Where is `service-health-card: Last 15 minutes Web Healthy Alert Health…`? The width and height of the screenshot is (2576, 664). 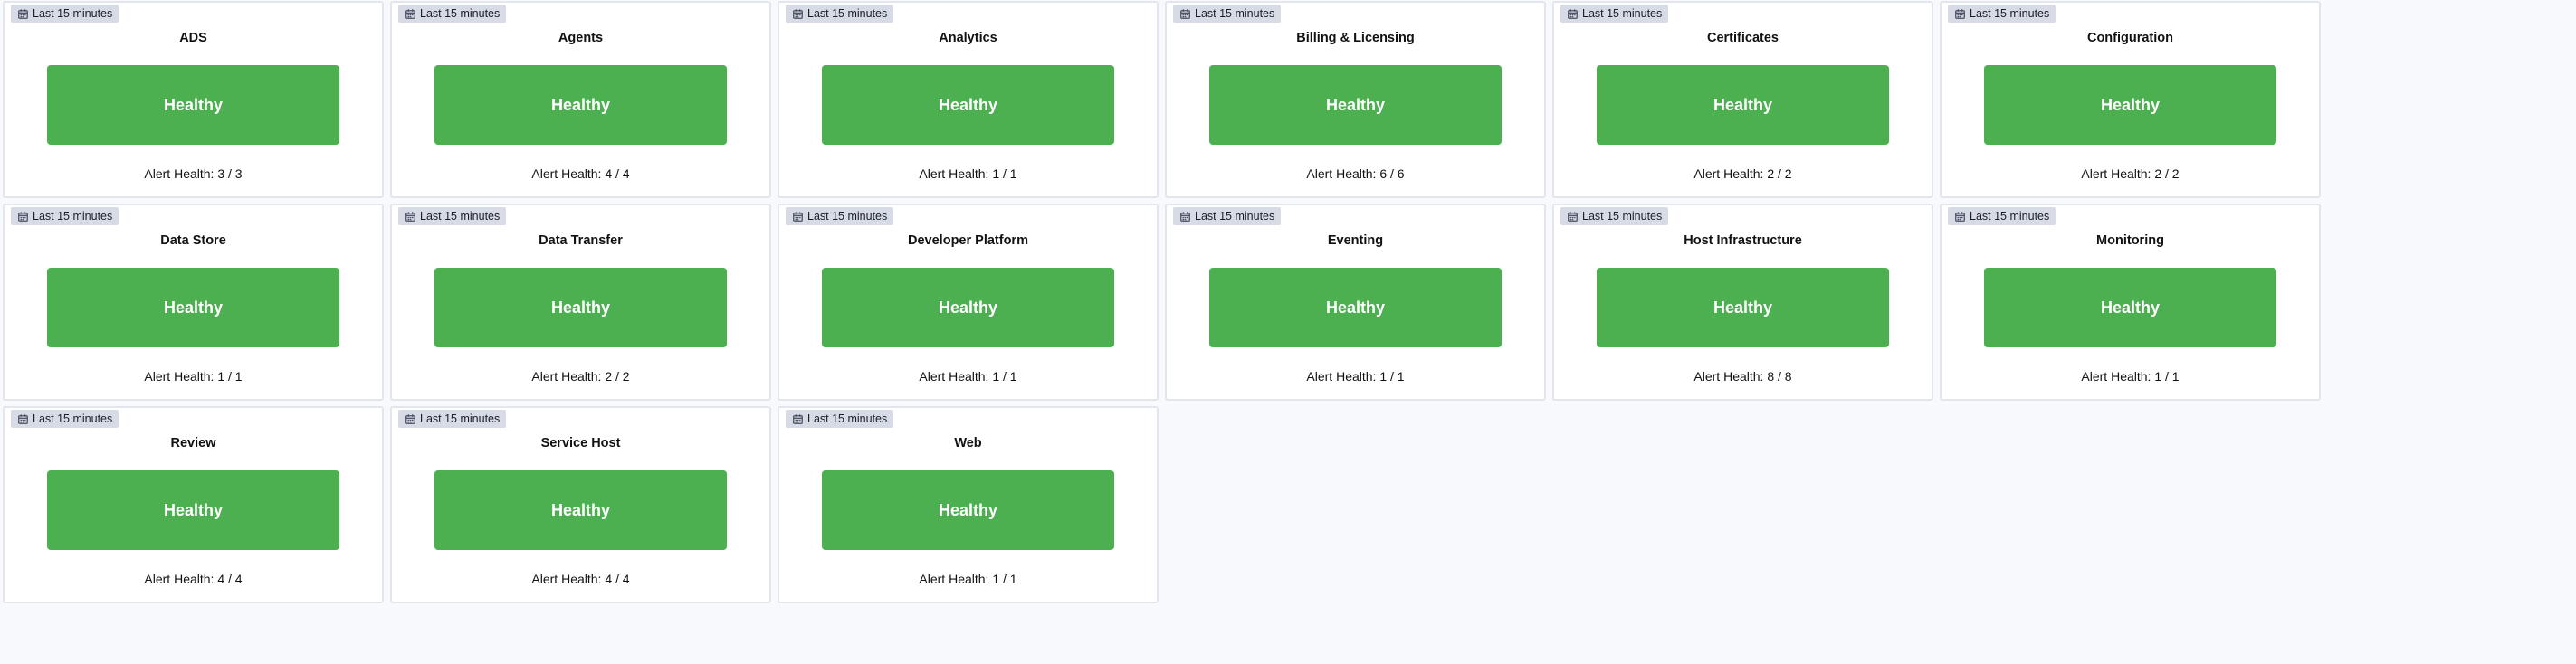 service-health-card: Last 15 minutes Web Healthy Alert Health… is located at coordinates (969, 505).